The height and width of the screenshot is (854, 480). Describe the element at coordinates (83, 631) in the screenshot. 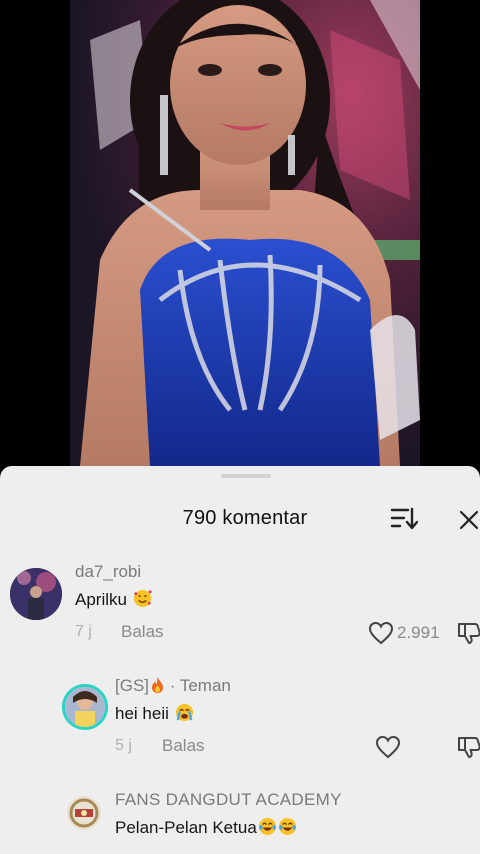

I see `comment-time: 7 j` at that location.